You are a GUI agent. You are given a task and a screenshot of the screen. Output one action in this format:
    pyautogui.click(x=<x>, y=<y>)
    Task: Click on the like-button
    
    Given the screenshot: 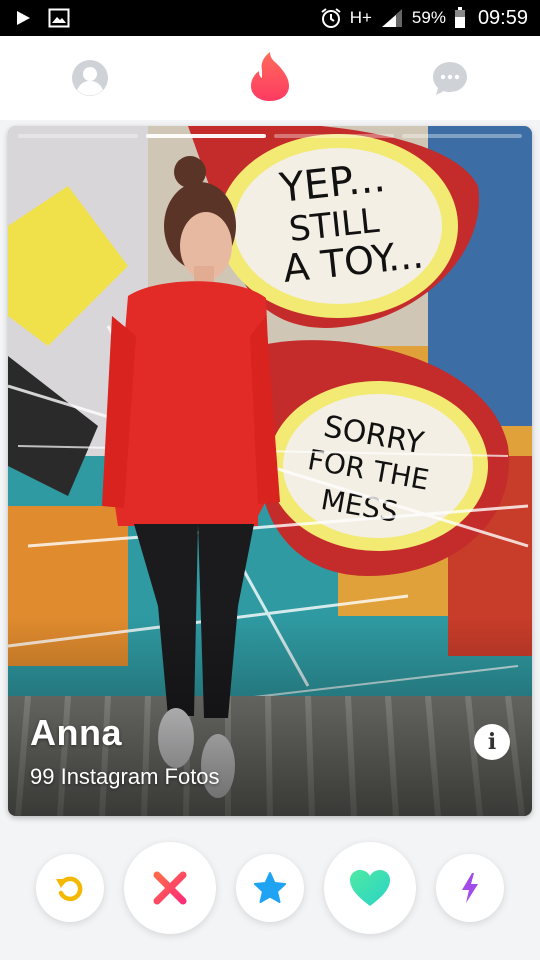 What is the action you would take?
    pyautogui.click(x=370, y=888)
    